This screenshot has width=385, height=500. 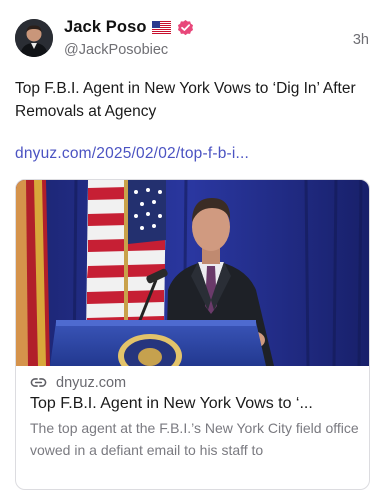 I want to click on author-handle: @JackPosobiec, so click(x=116, y=50).